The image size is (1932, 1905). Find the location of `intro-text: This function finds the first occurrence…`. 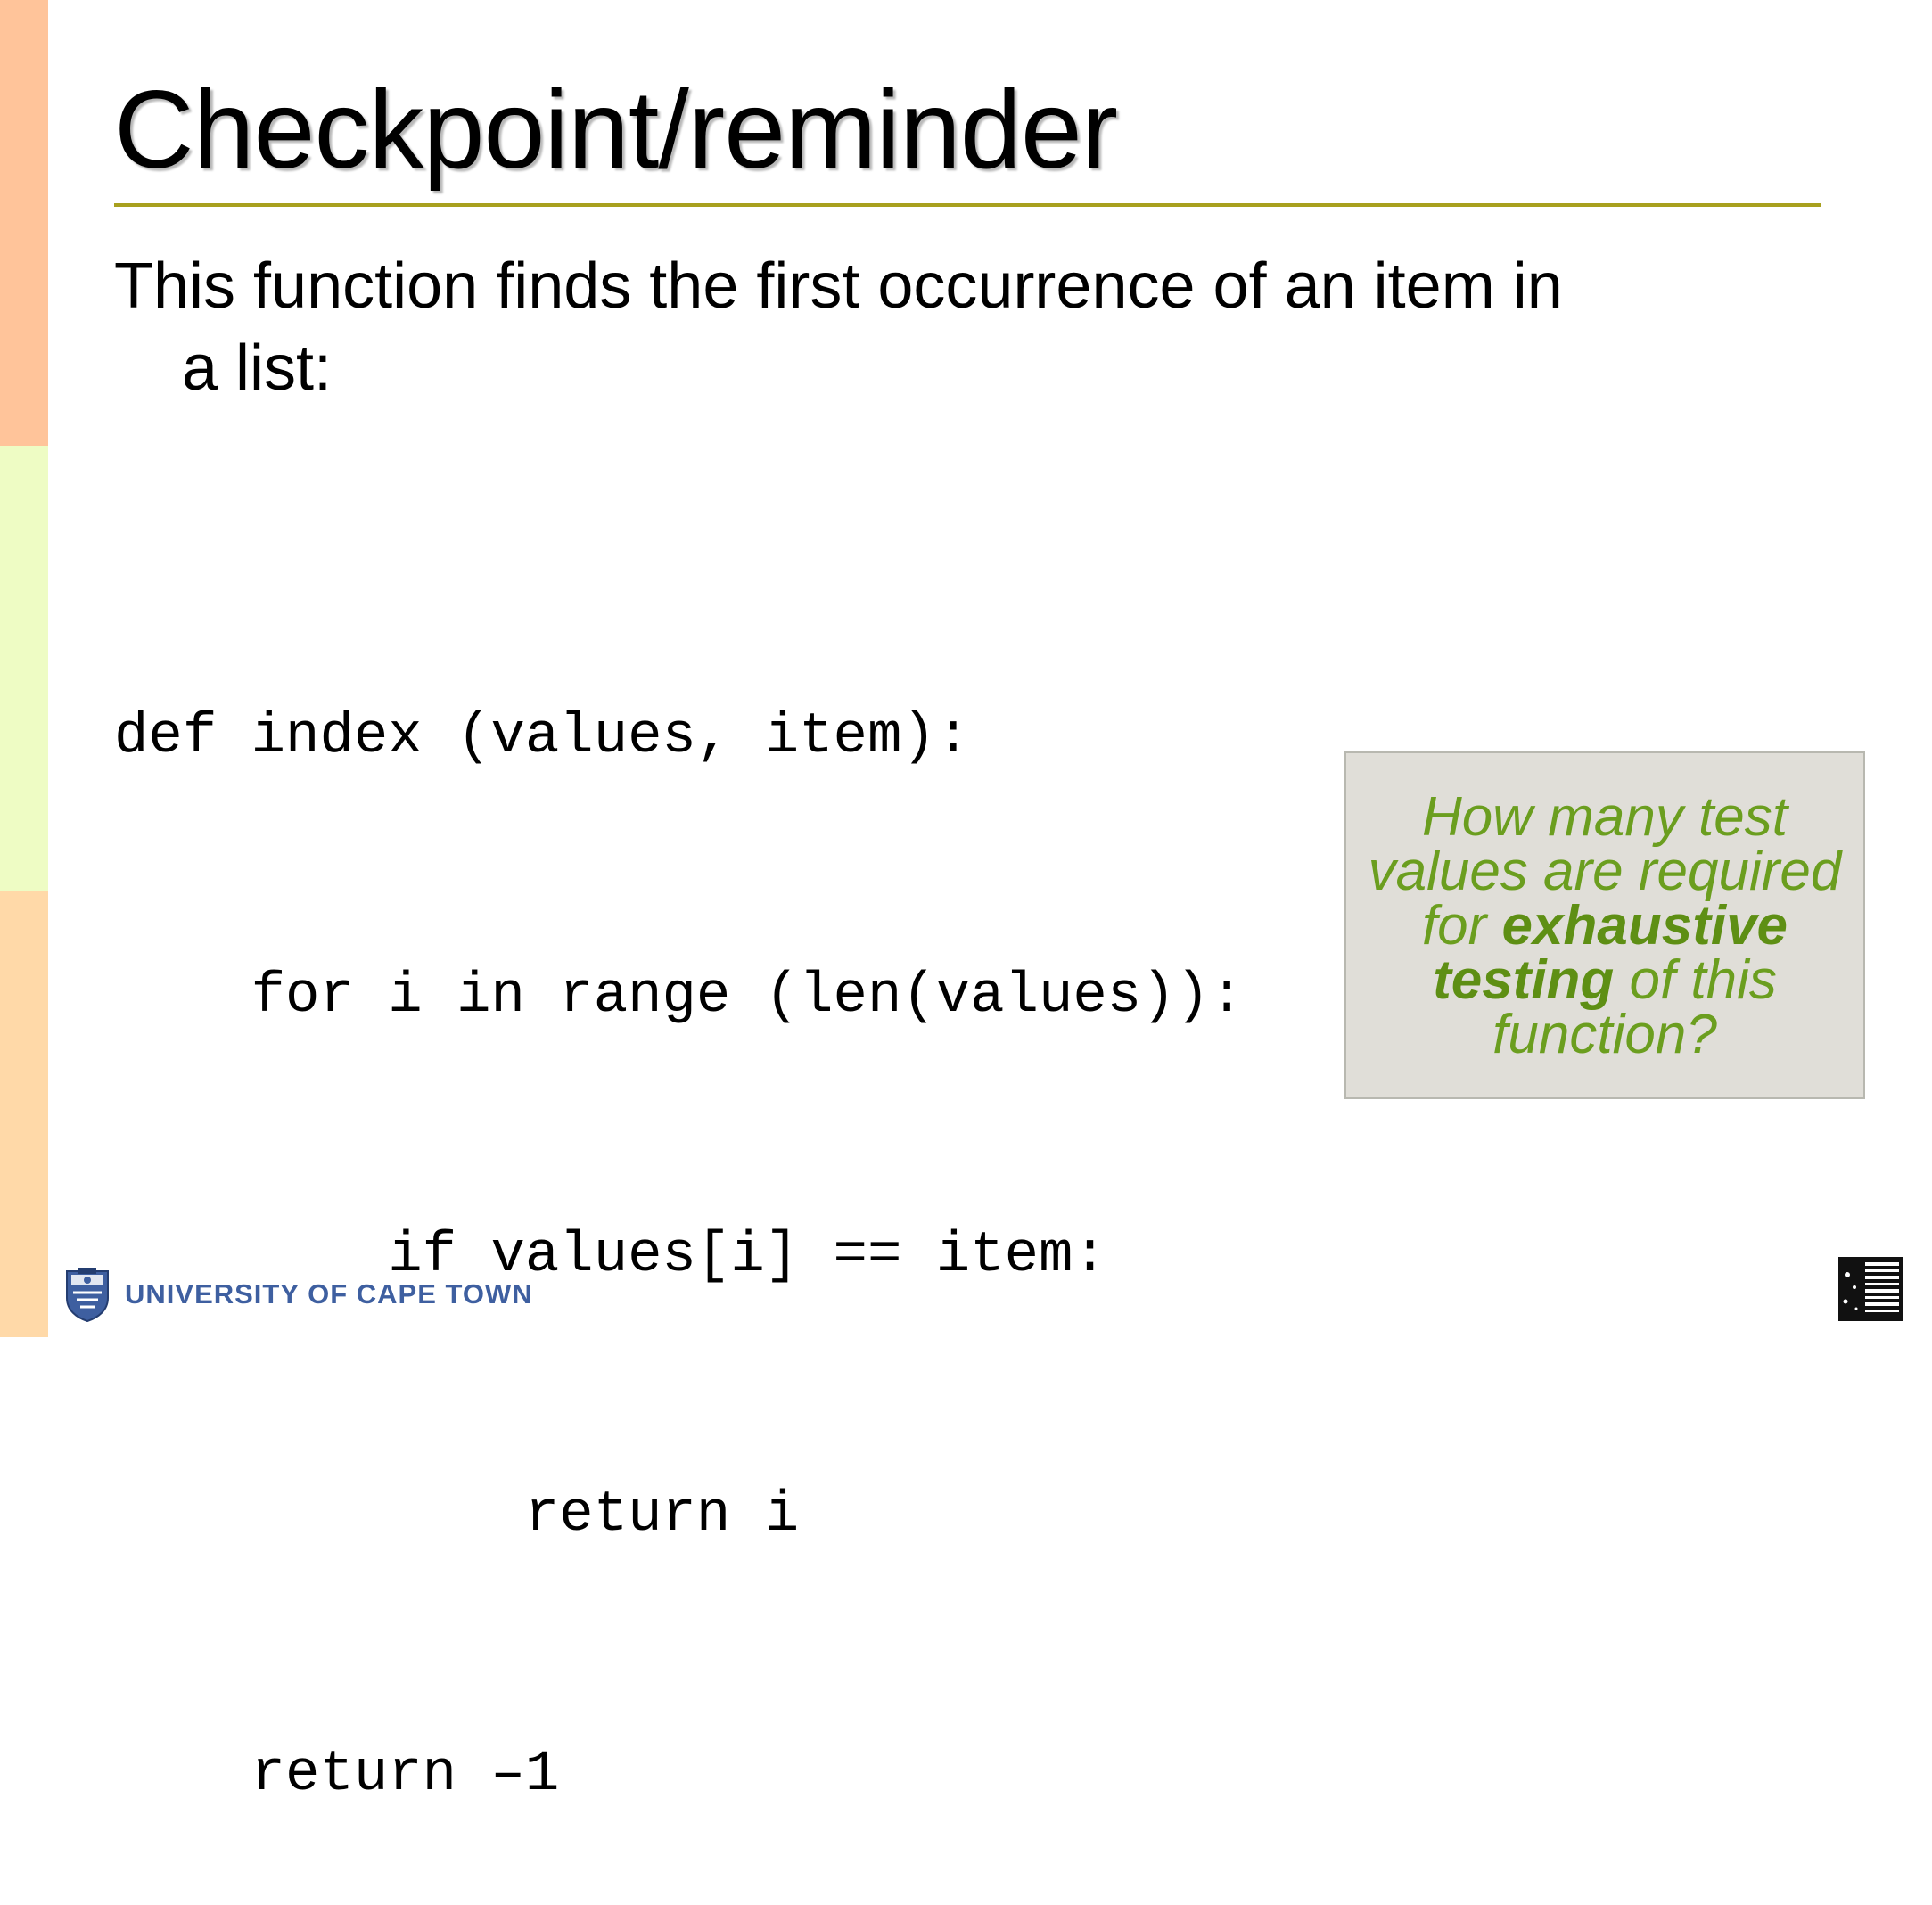

intro-text: This function finds the first occurrence… is located at coordinates (838, 327).